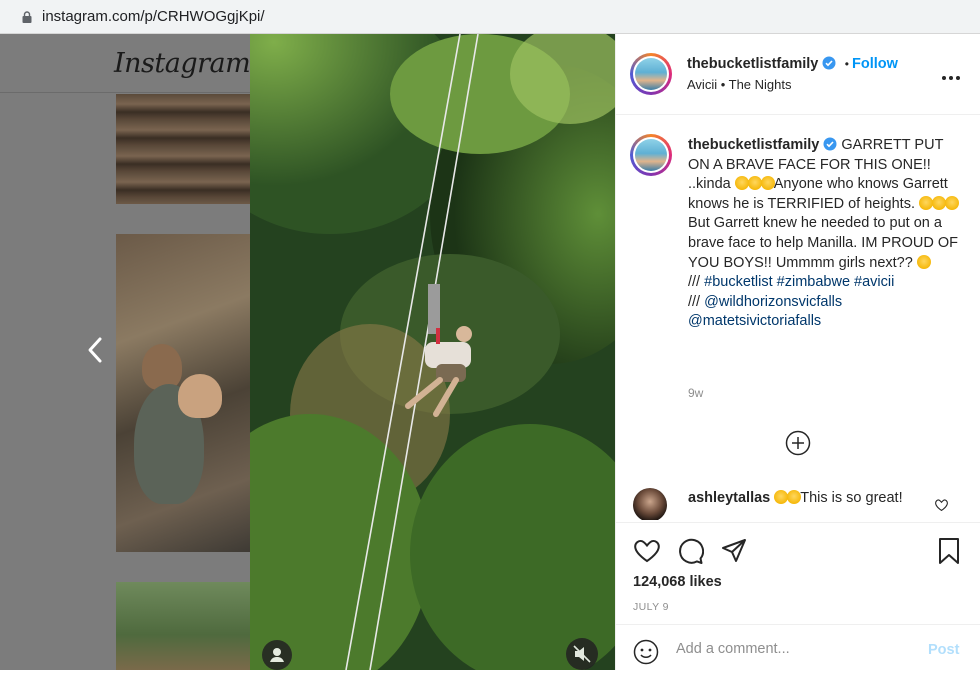 The width and height of the screenshot is (980, 675). What do you see at coordinates (582, 654) in the screenshot?
I see `mute-icon` at bounding box center [582, 654].